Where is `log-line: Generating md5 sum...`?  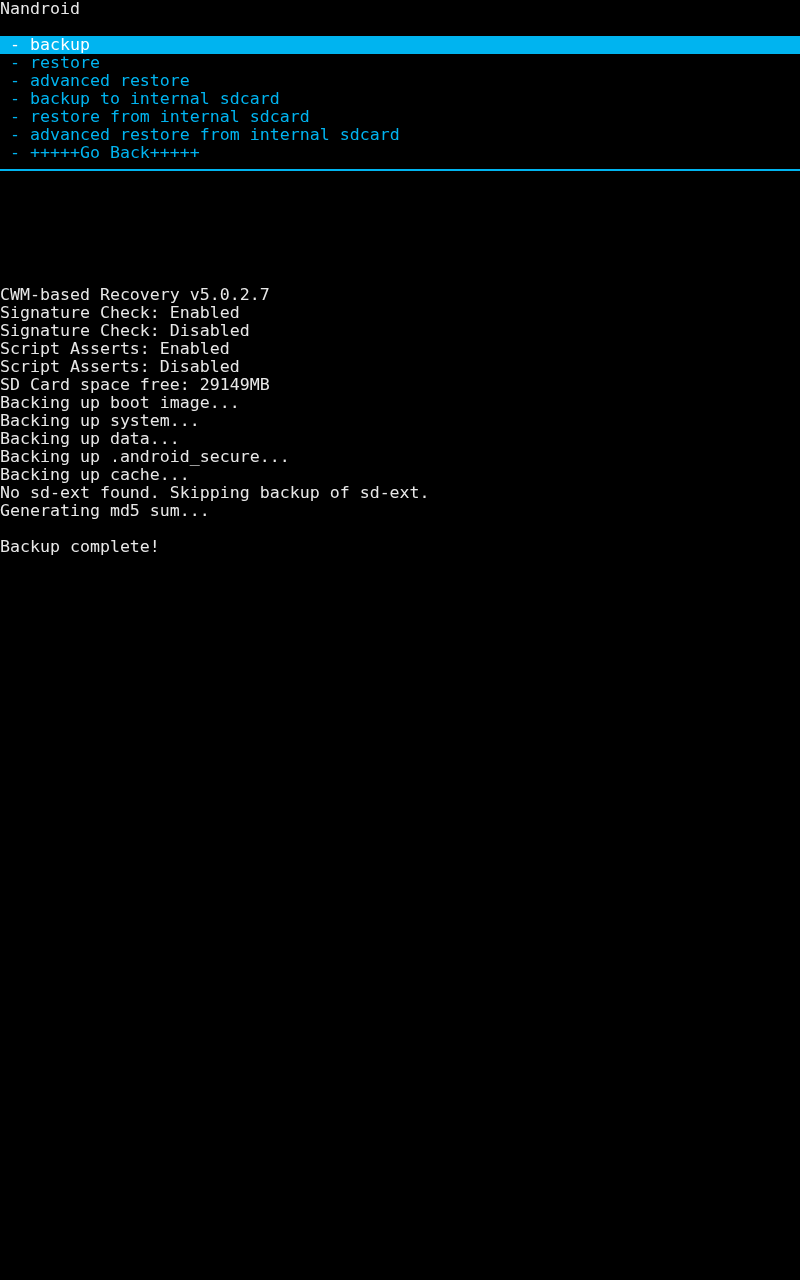
log-line: Generating md5 sum... is located at coordinates (105, 511).